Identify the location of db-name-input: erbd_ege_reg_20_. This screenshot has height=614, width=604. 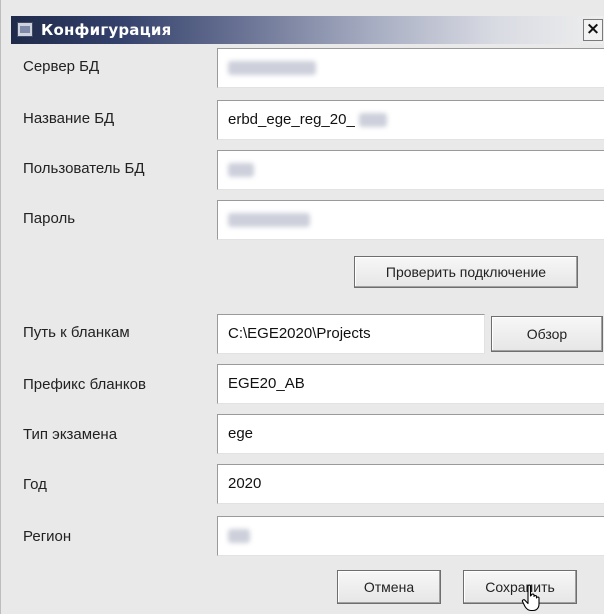
(410, 120).